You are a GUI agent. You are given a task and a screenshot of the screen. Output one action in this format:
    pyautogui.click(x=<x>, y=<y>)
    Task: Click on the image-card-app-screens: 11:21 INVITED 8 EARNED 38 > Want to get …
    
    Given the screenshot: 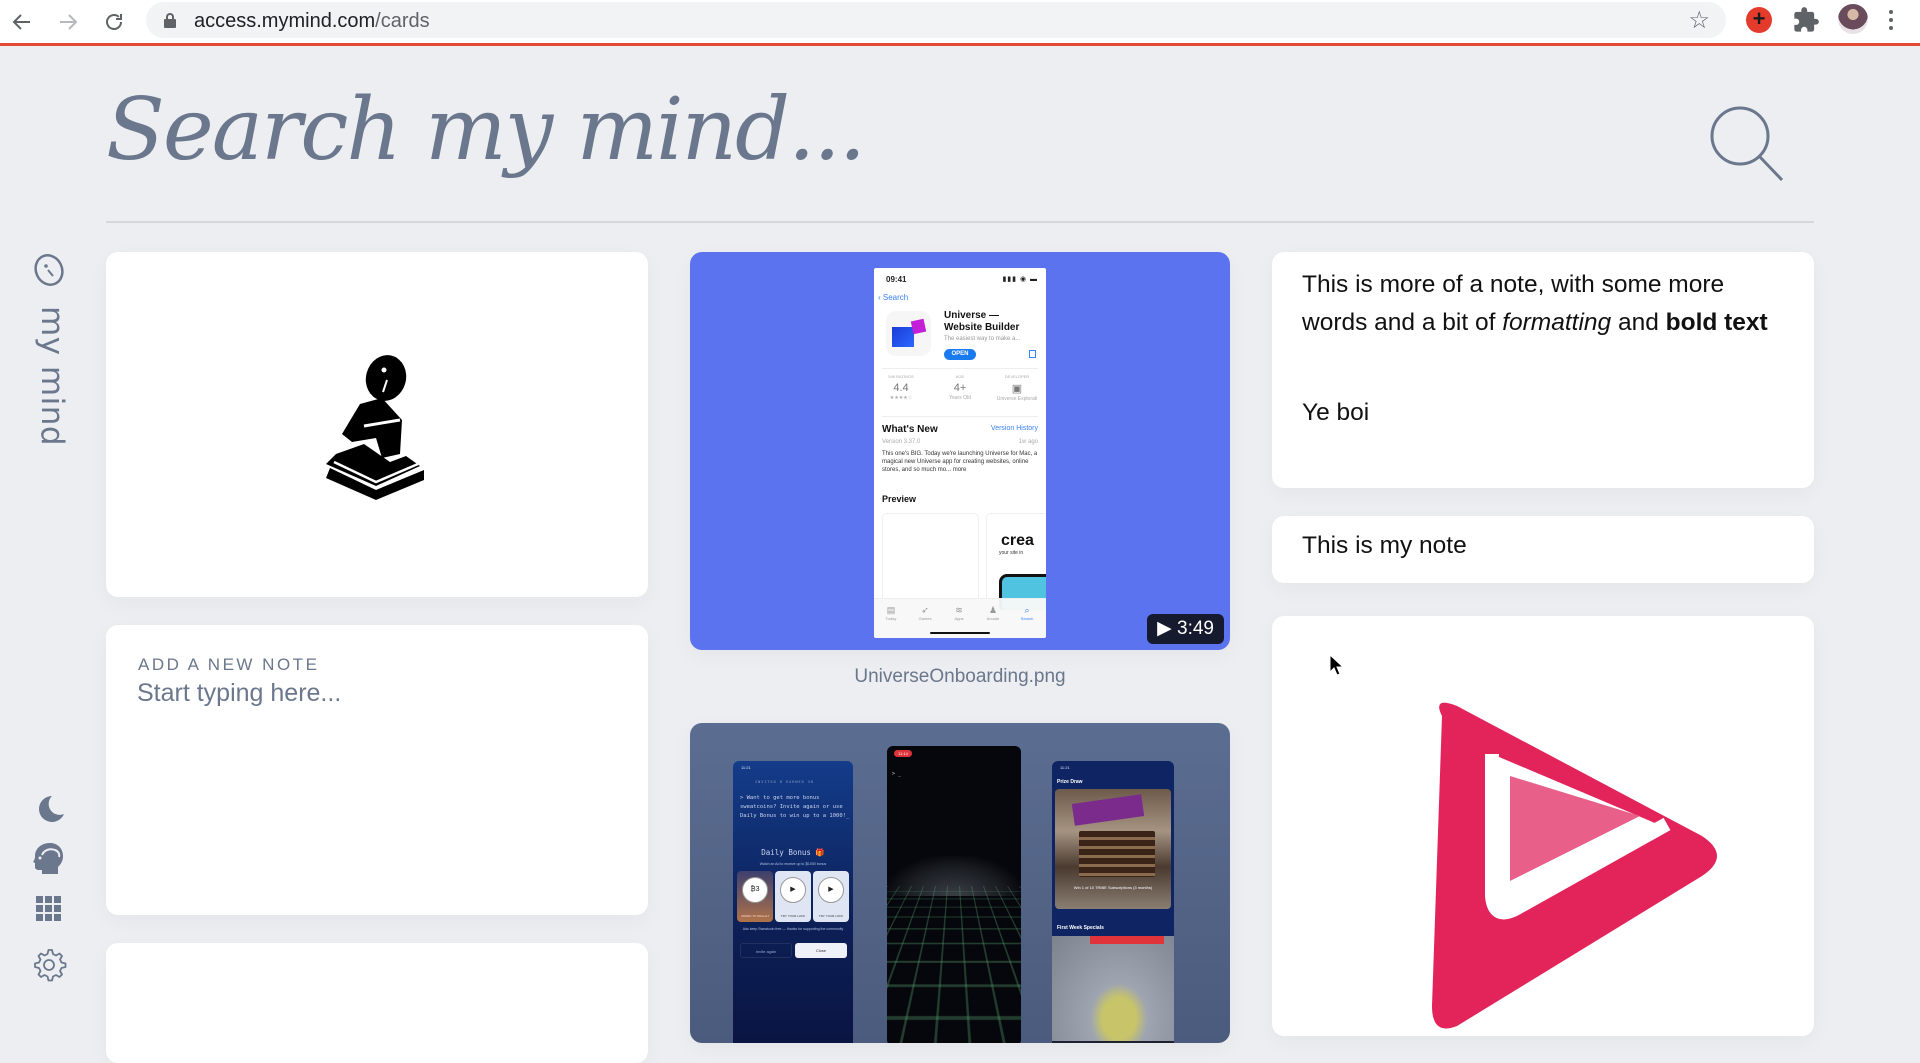 What is the action you would take?
    pyautogui.click(x=960, y=883)
    